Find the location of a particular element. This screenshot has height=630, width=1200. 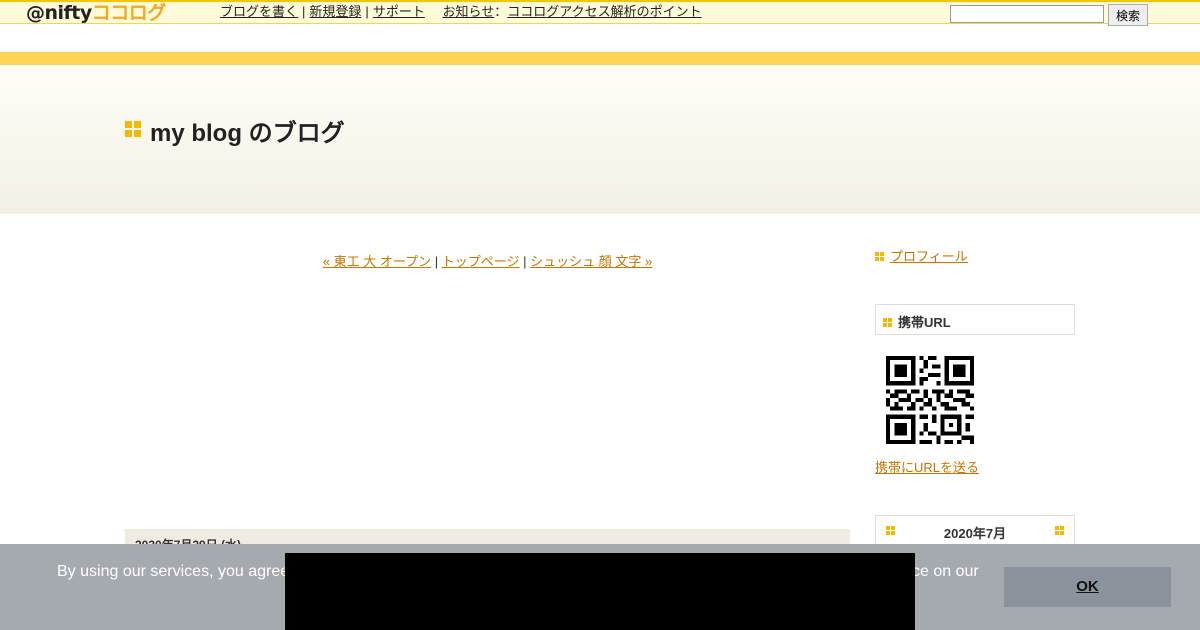

sidebar-profile: プロフィール is located at coordinates (921, 255).